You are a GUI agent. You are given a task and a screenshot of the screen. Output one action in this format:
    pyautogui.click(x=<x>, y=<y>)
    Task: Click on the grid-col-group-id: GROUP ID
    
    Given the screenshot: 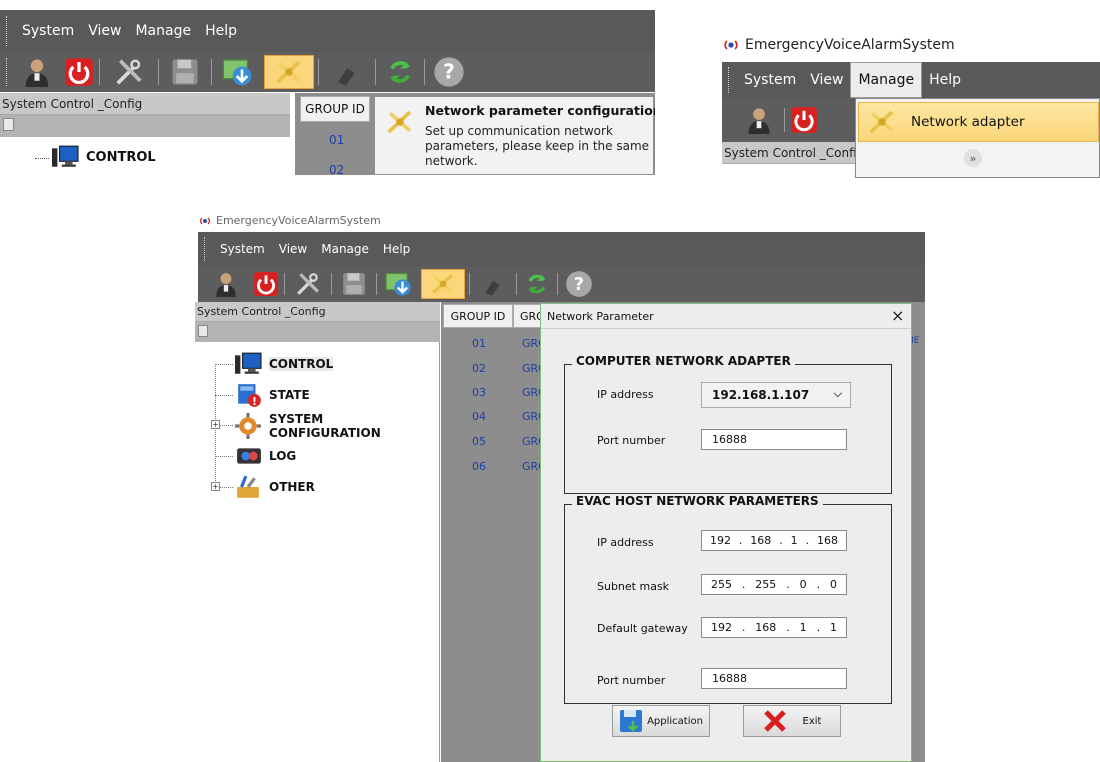 What is the action you would take?
    pyautogui.click(x=335, y=109)
    